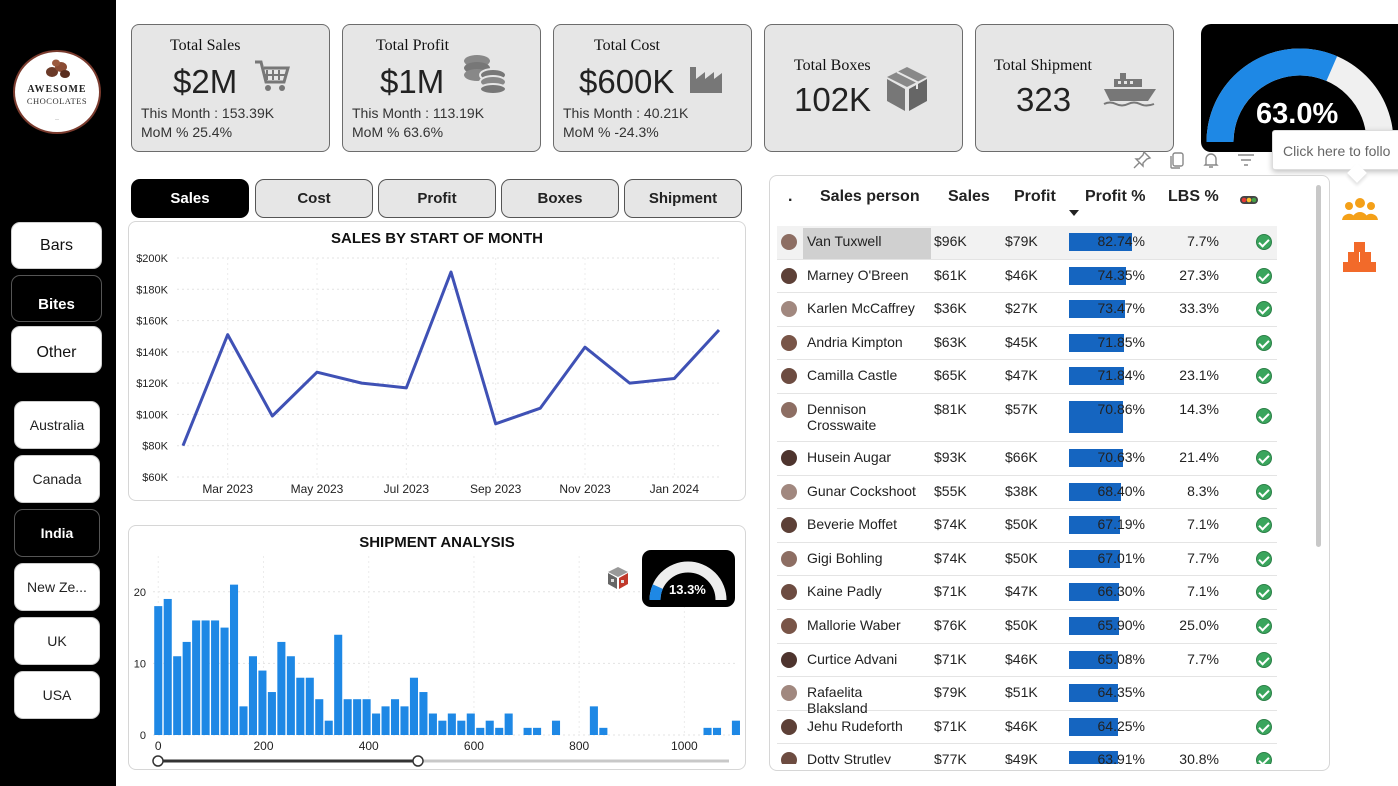  What do you see at coordinates (1360, 257) in the screenshot?
I see `stacked-boxes-icon` at bounding box center [1360, 257].